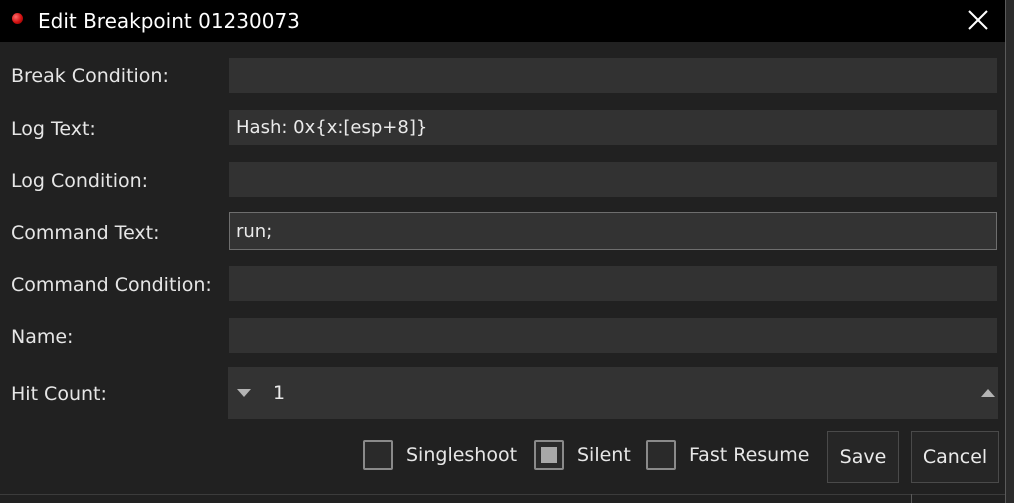 The image size is (1014, 503). I want to click on fast-resume-label: Fast Resume, so click(749, 455).